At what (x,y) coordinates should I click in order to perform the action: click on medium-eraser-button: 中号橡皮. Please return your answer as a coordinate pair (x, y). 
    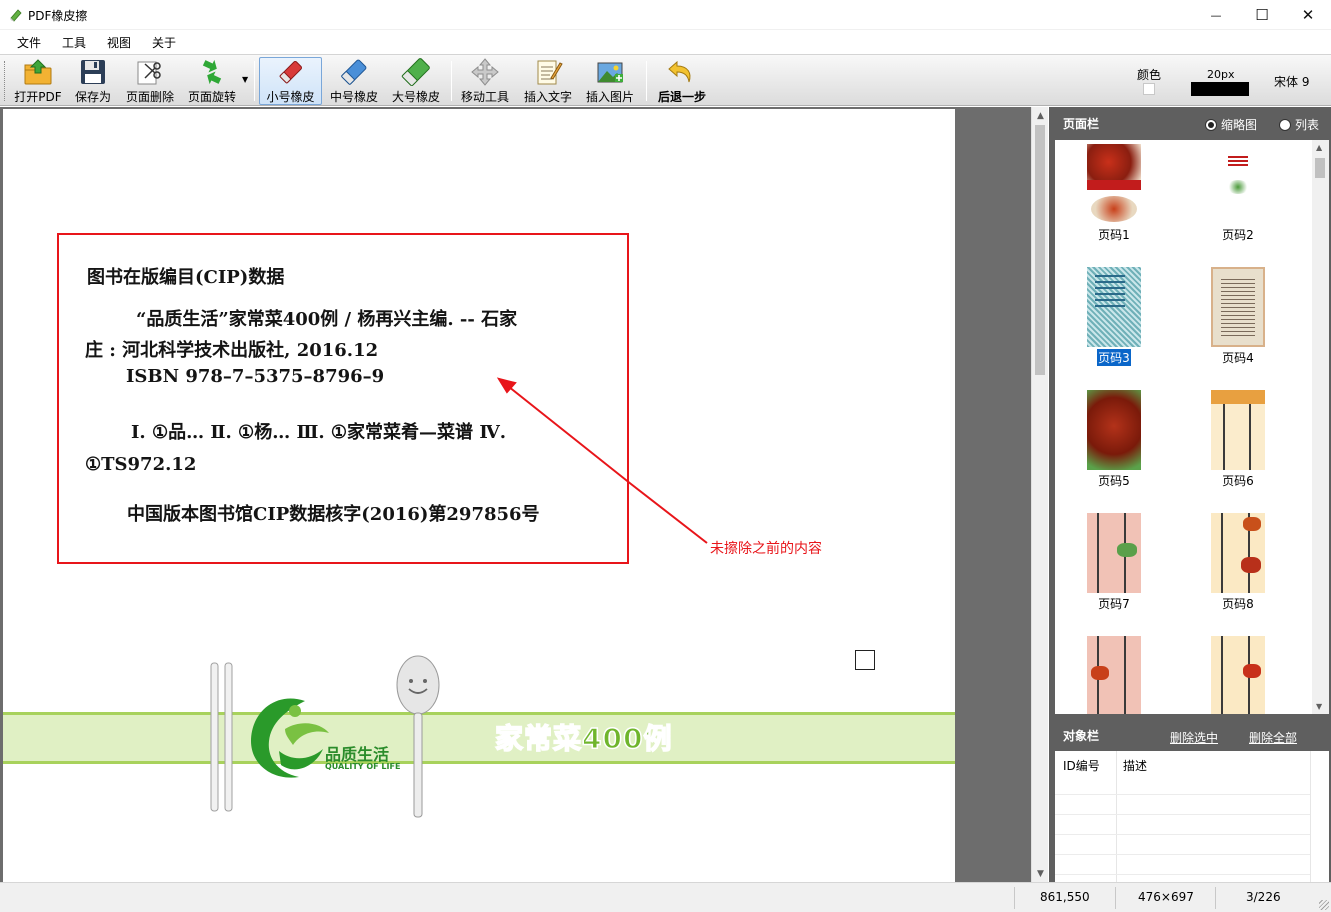
    Looking at the image, I should click on (354, 81).